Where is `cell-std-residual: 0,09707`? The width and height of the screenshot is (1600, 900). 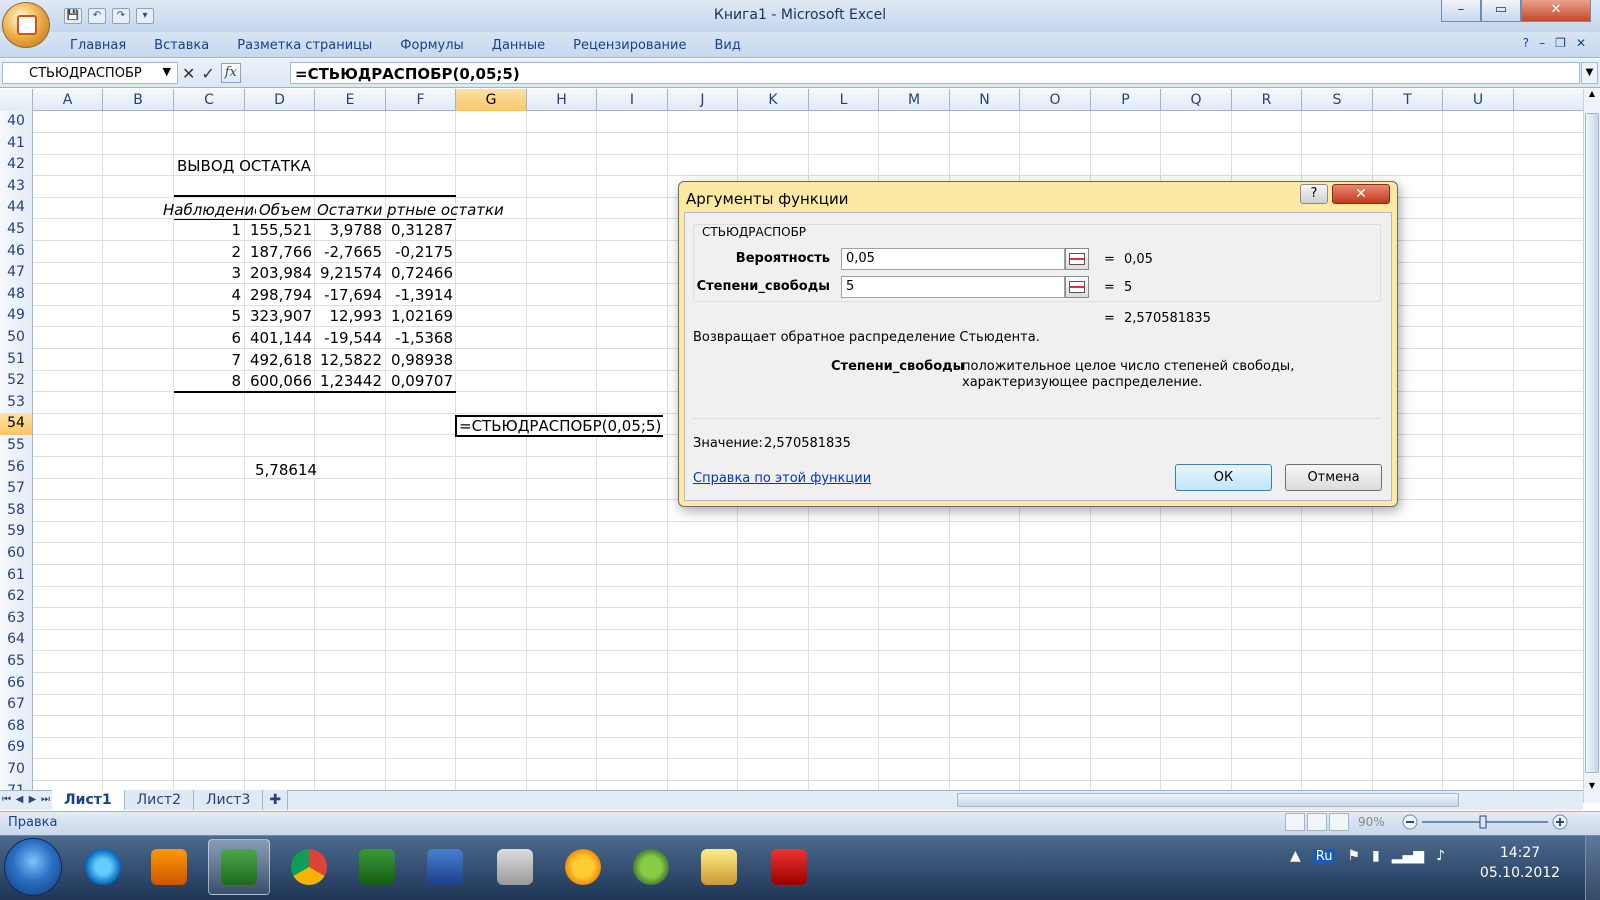 cell-std-residual: 0,09707 is located at coordinates (420, 381).